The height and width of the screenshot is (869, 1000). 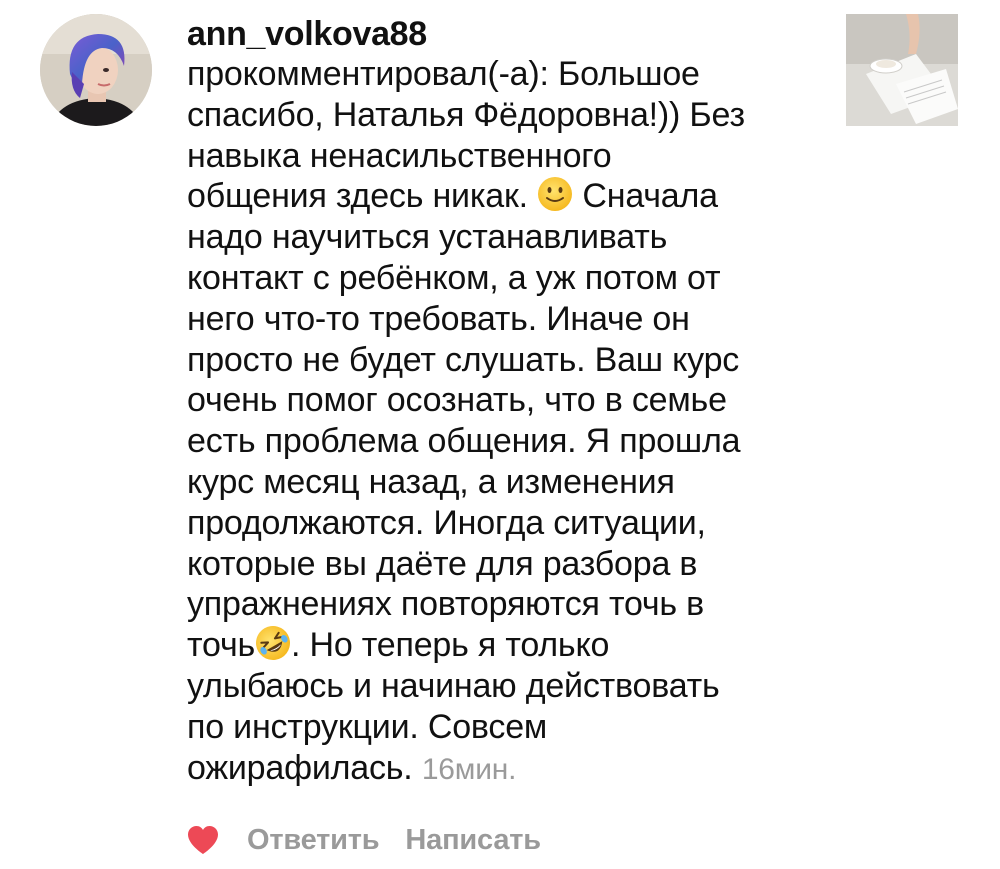 I want to click on comment-text-line: него что-то требовать. Иначе он, so click(x=438, y=318).